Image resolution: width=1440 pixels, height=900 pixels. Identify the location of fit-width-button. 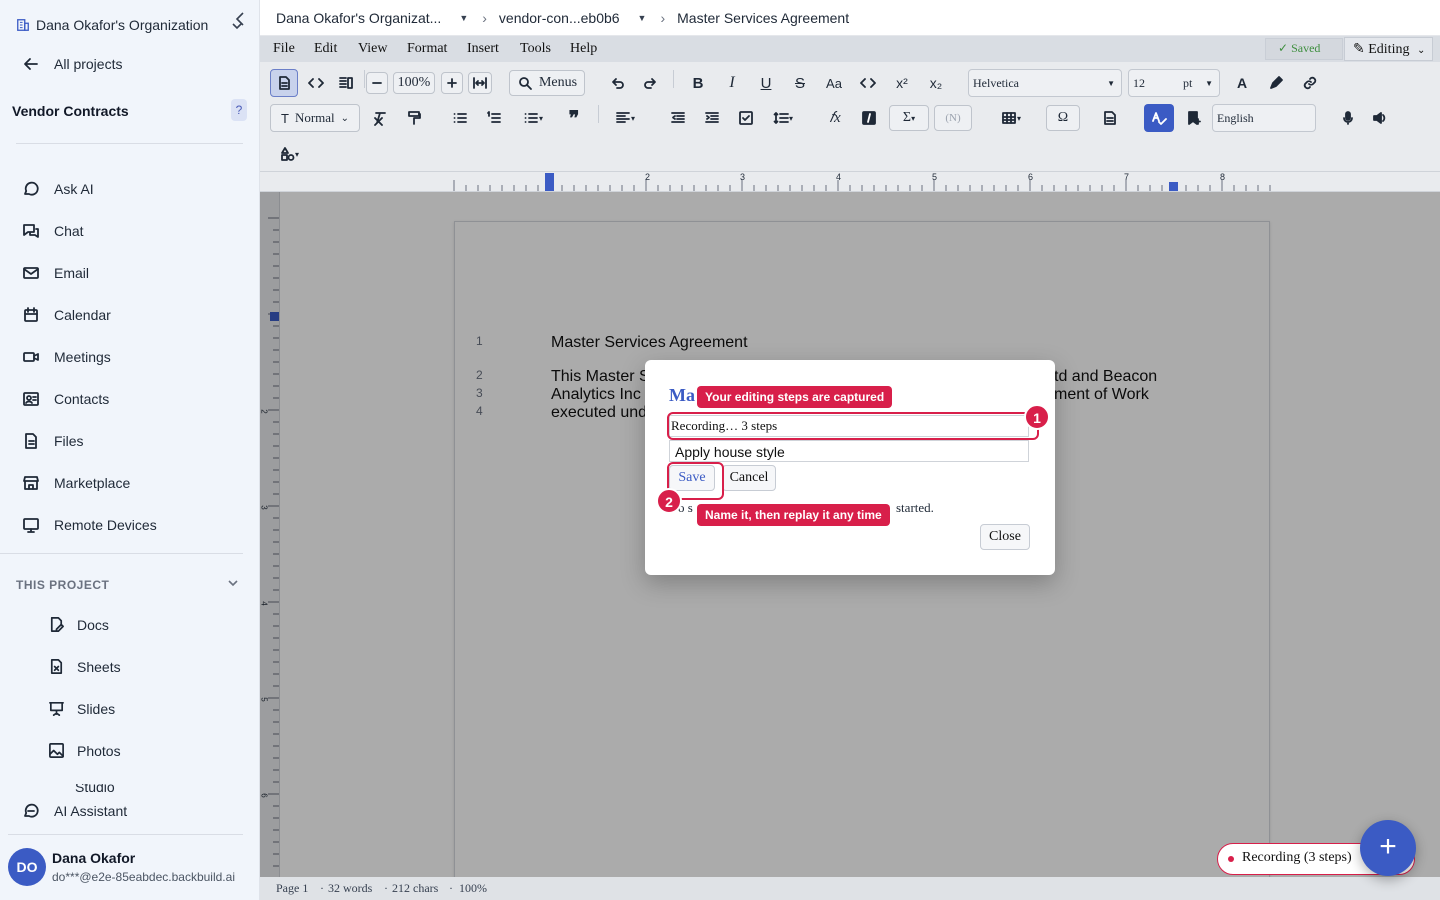
(480, 83).